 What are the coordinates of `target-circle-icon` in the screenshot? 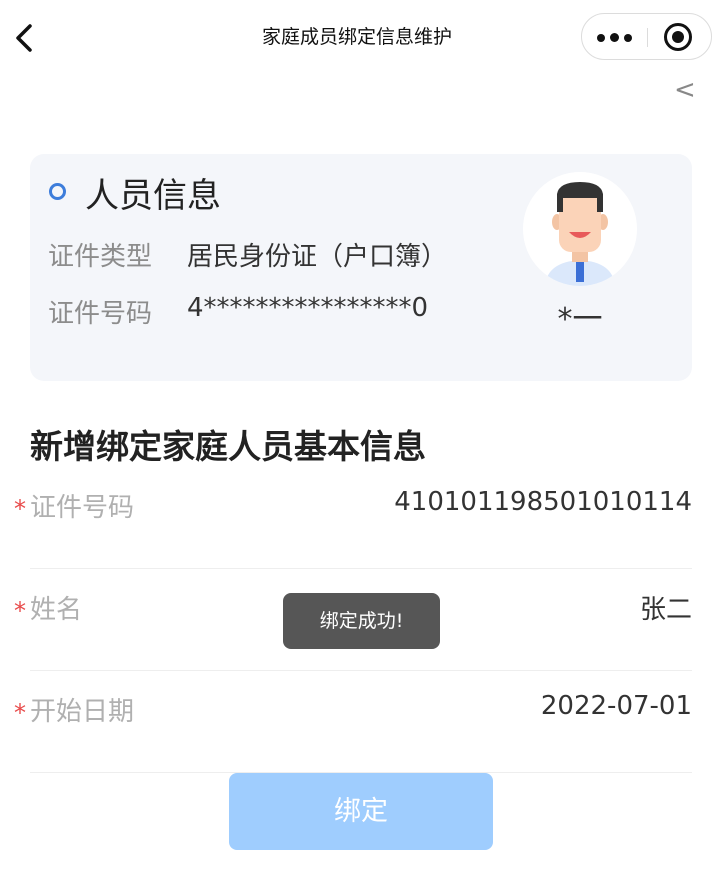 It's located at (678, 37).